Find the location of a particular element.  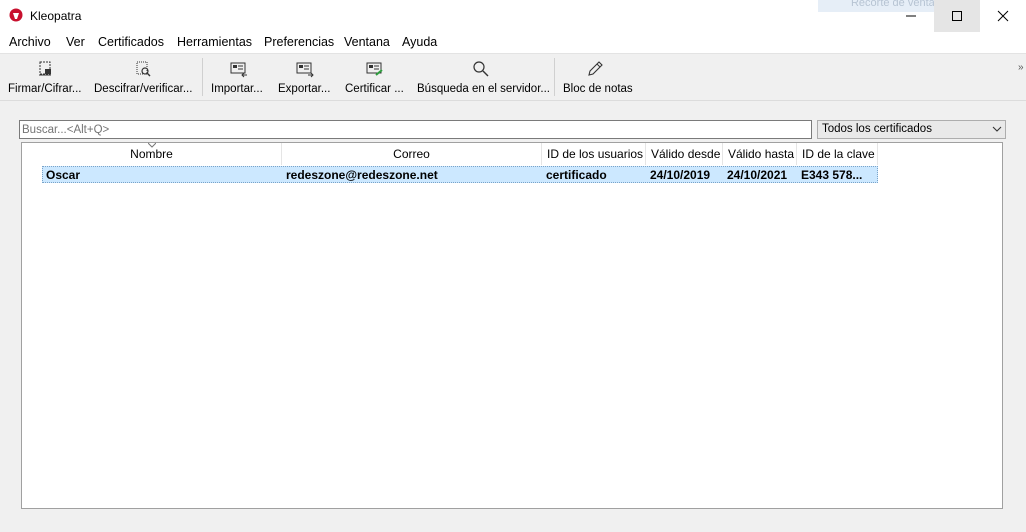

menu-archivo: Archivo is located at coordinates (30, 42).